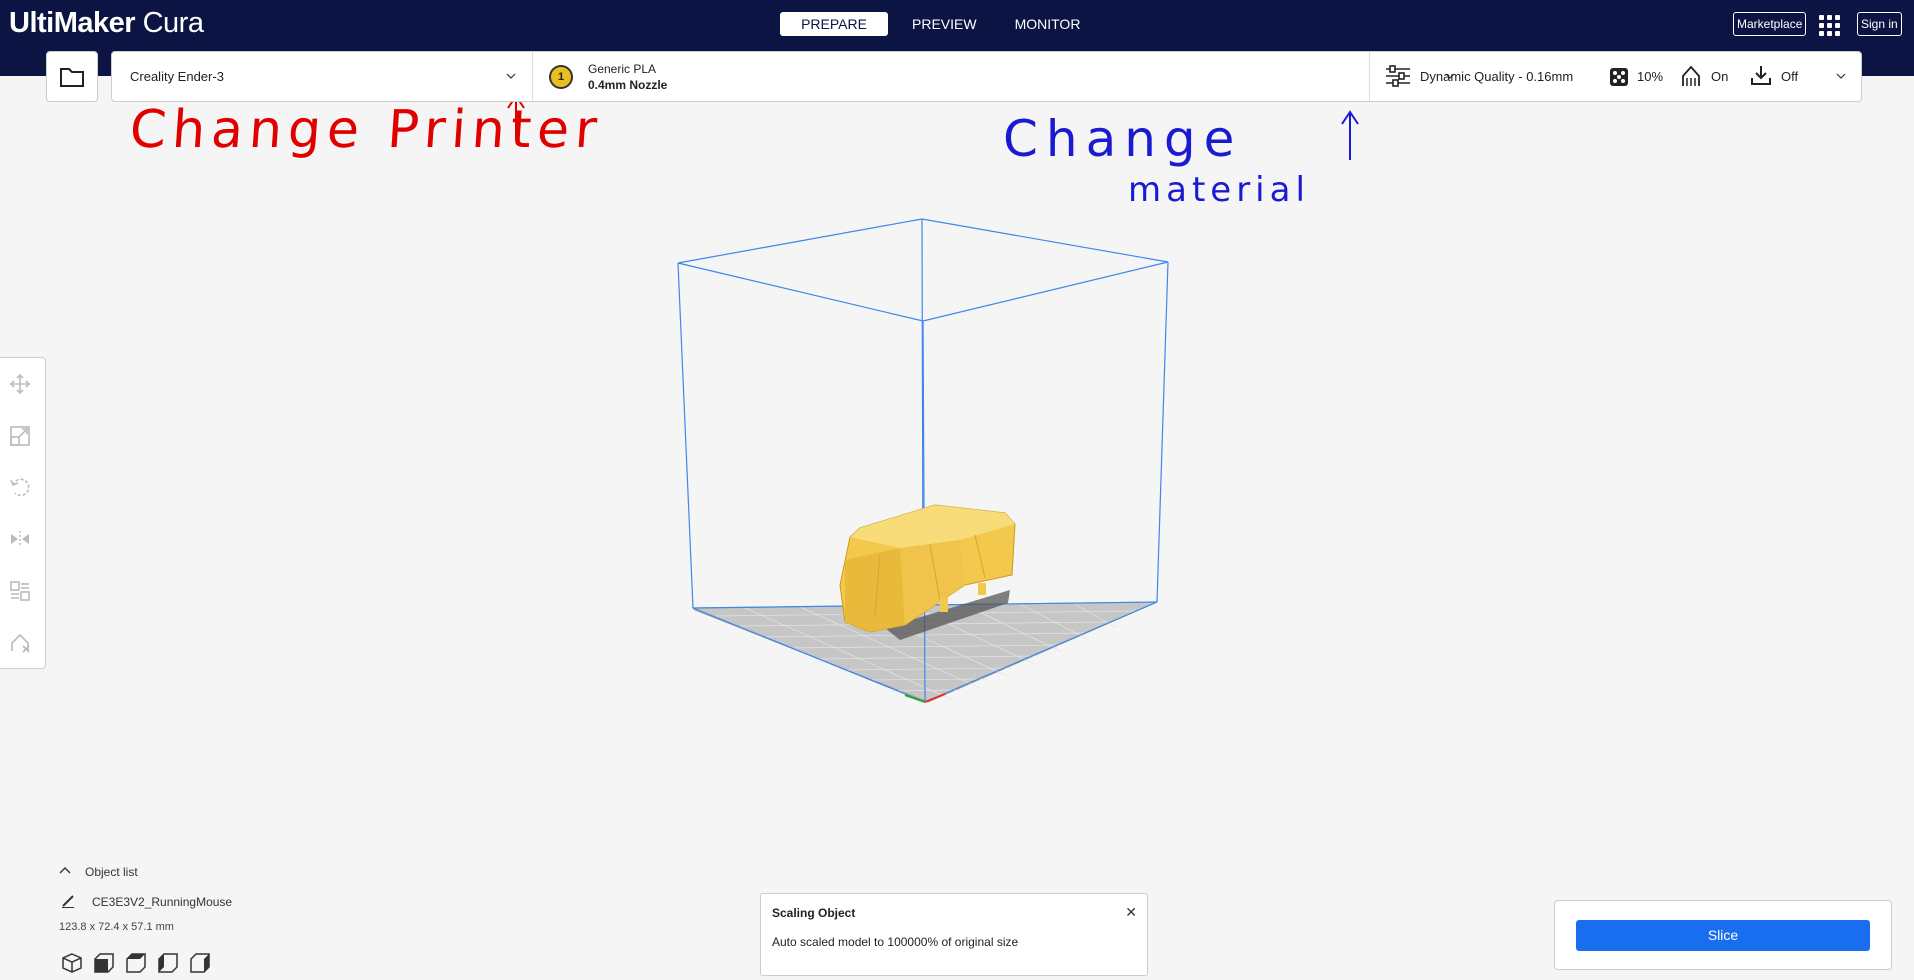 The width and height of the screenshot is (1914, 980). I want to click on model-shadow, so click(947, 615).